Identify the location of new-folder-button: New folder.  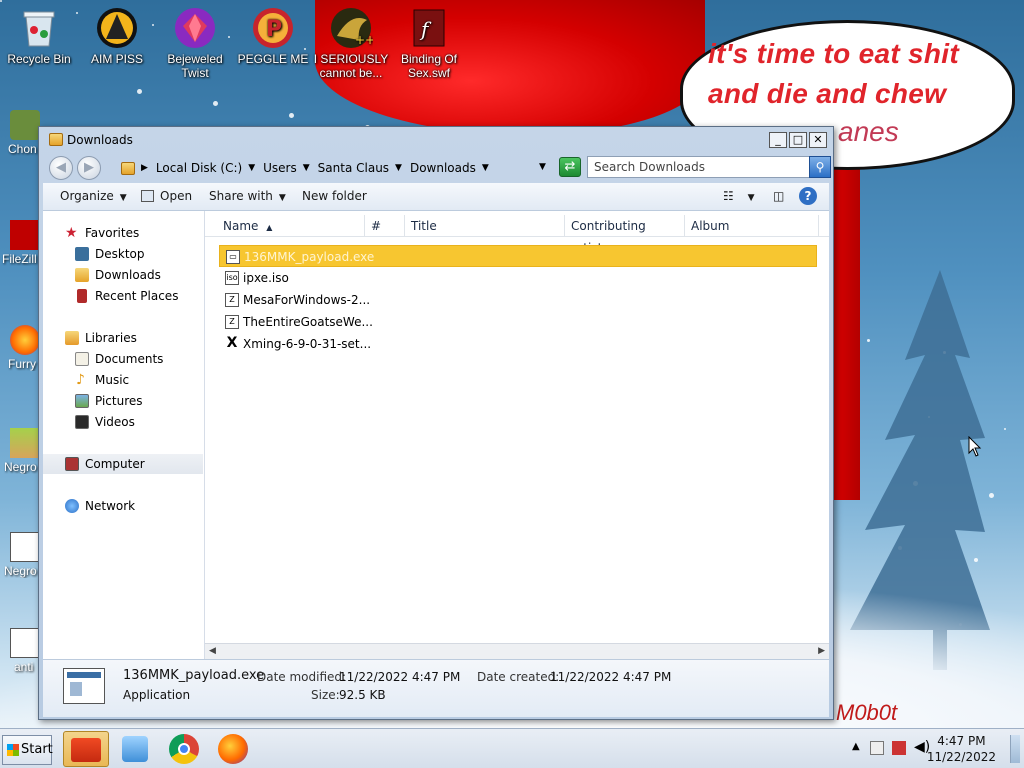
(334, 196).